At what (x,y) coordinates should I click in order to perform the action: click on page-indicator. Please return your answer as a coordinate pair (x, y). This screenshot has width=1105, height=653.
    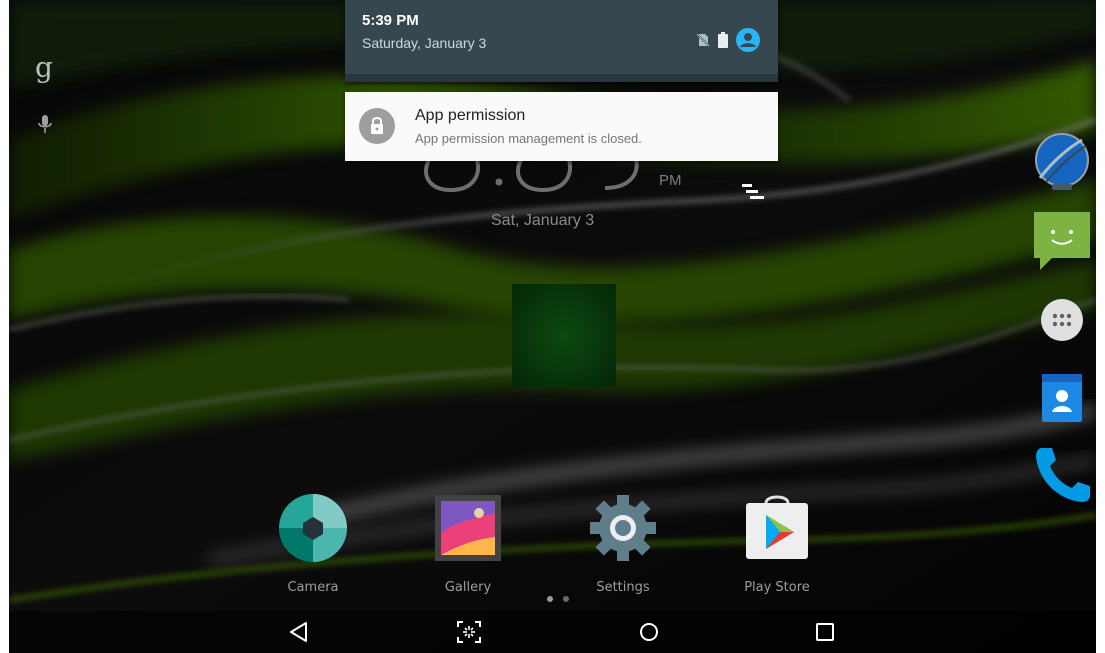
    Looking at the image, I should click on (558, 599).